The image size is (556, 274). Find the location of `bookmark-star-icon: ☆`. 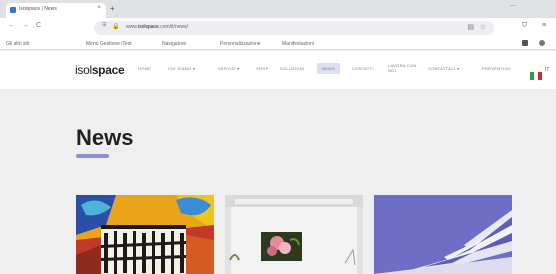

bookmark-star-icon: ☆ is located at coordinates (483, 27).